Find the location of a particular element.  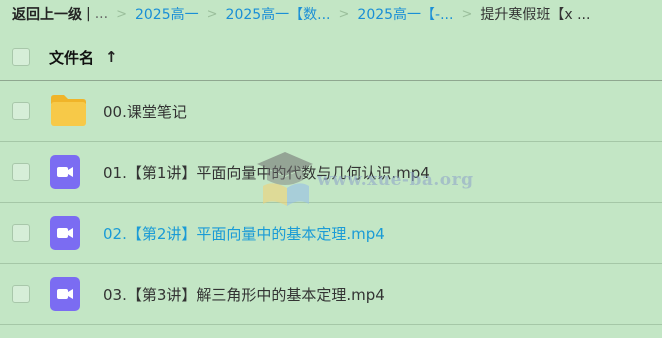

sort-ascending-icon: ↑ is located at coordinates (111, 57).